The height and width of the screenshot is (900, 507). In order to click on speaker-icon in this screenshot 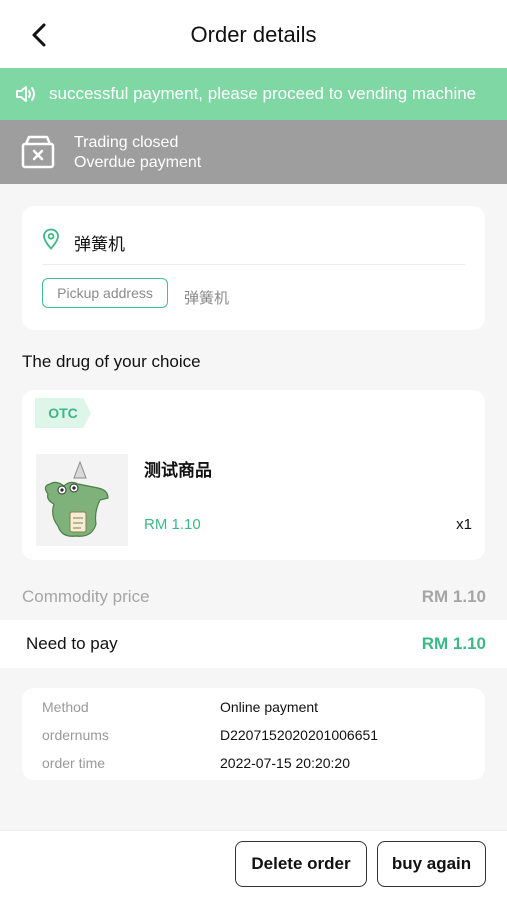, I will do `click(25, 94)`.